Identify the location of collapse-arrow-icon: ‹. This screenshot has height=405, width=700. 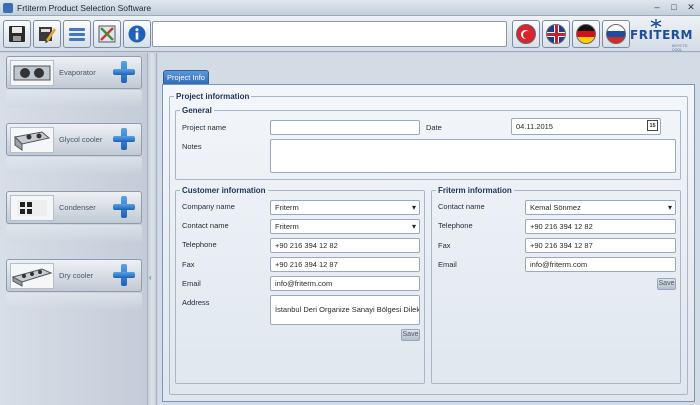
(150, 277).